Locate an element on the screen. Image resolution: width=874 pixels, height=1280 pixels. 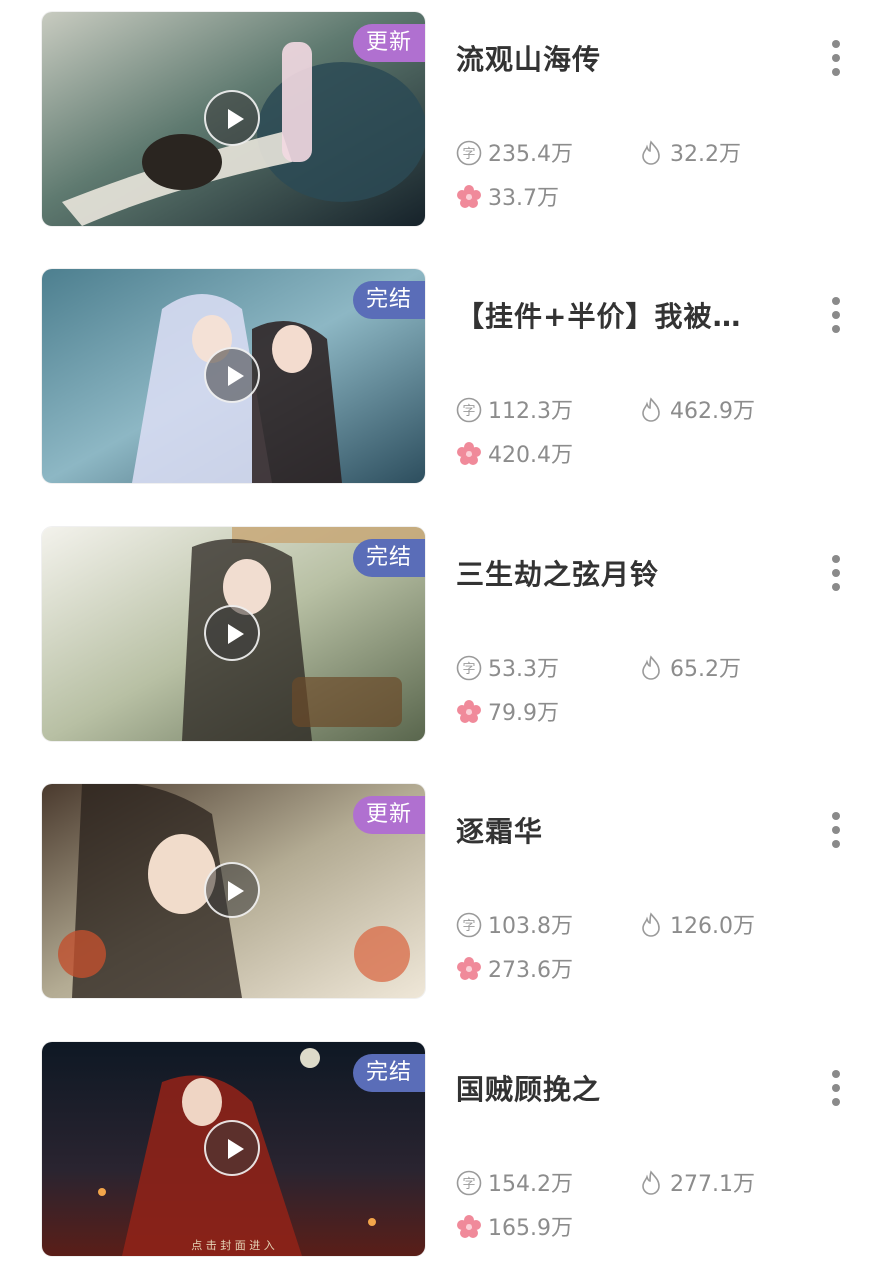
novel-title: 逐霜华 is located at coordinates (611, 830).